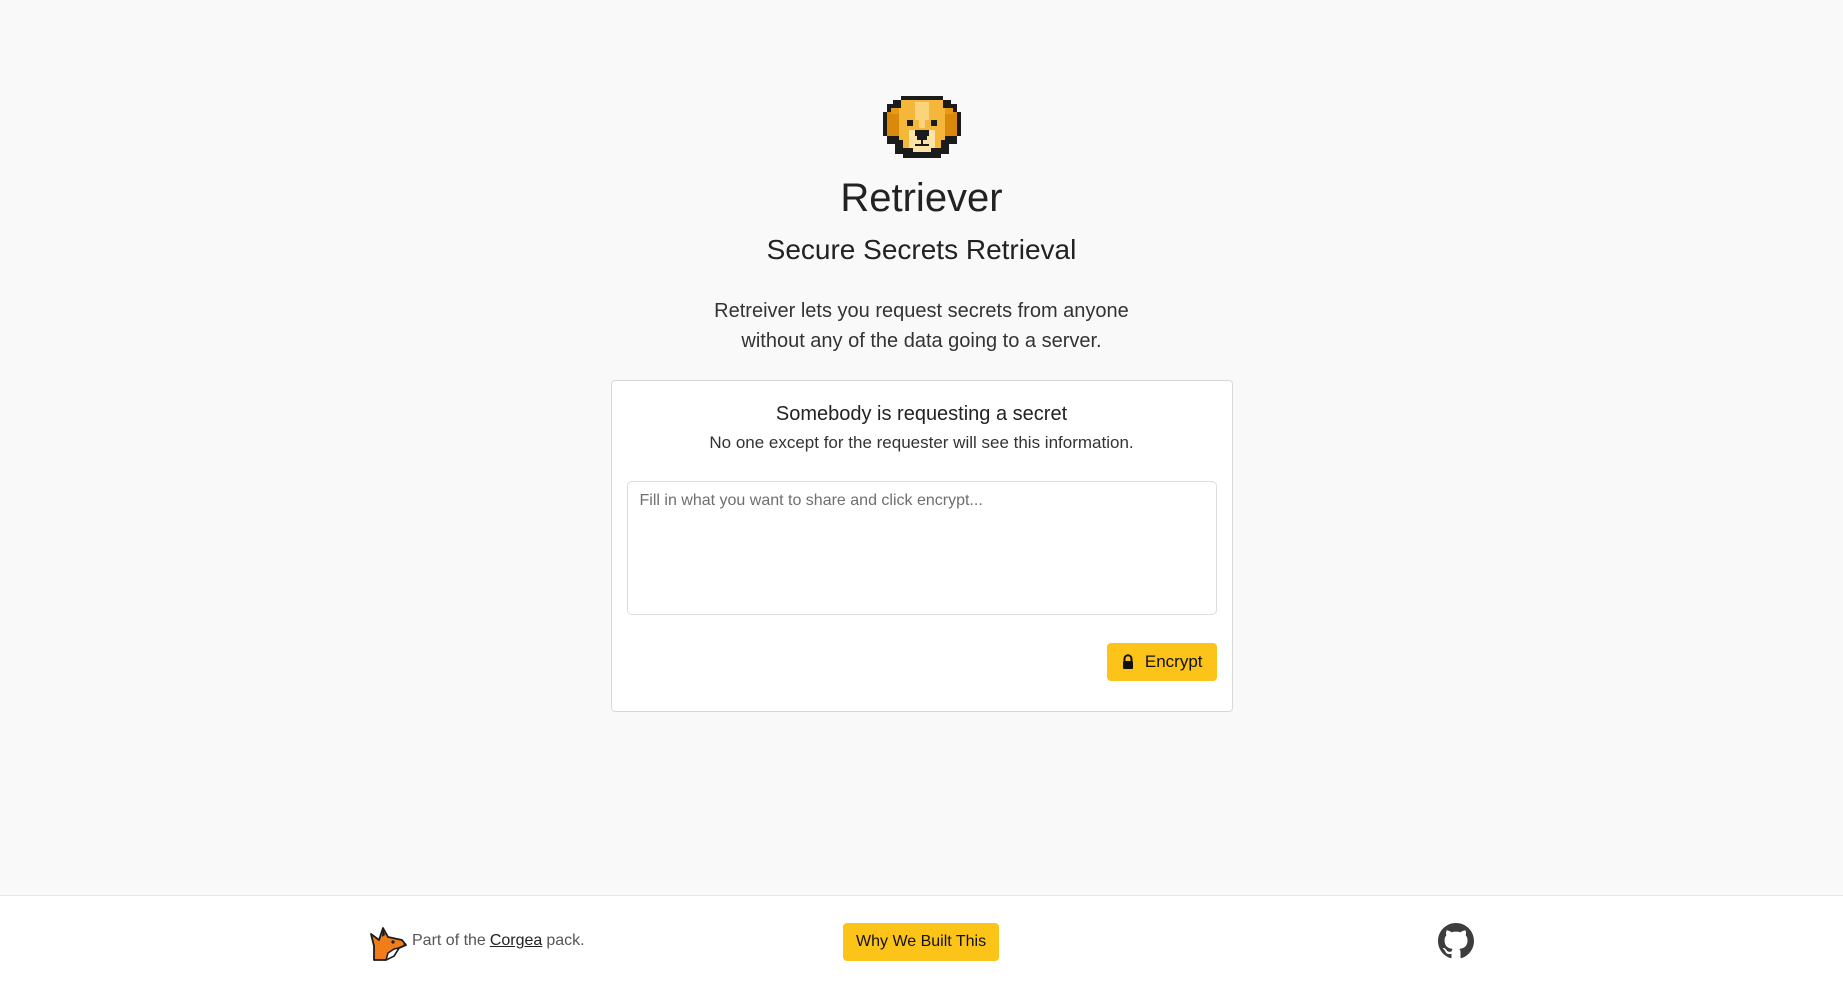 The width and height of the screenshot is (1843, 986). I want to click on fox-icon, so click(388, 944).